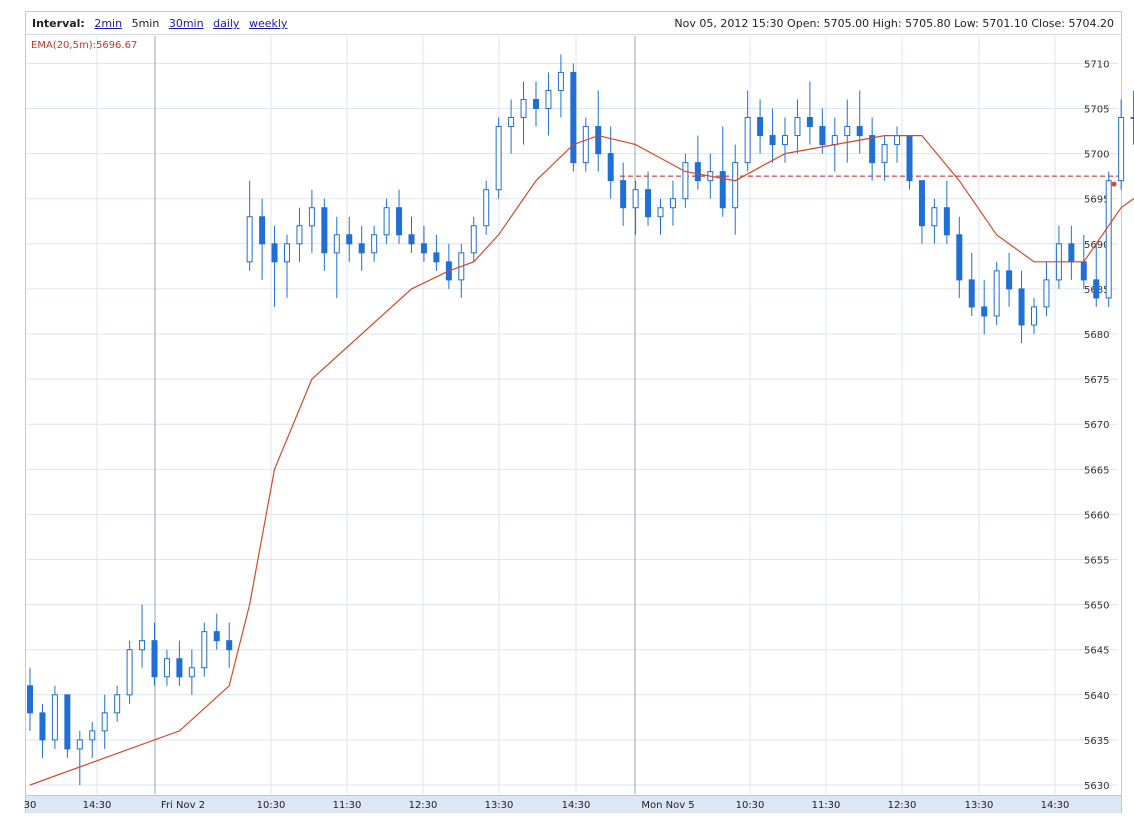 The width and height of the screenshot is (1134, 823). I want to click on y-tick-label: 5705, so click(1096, 110).